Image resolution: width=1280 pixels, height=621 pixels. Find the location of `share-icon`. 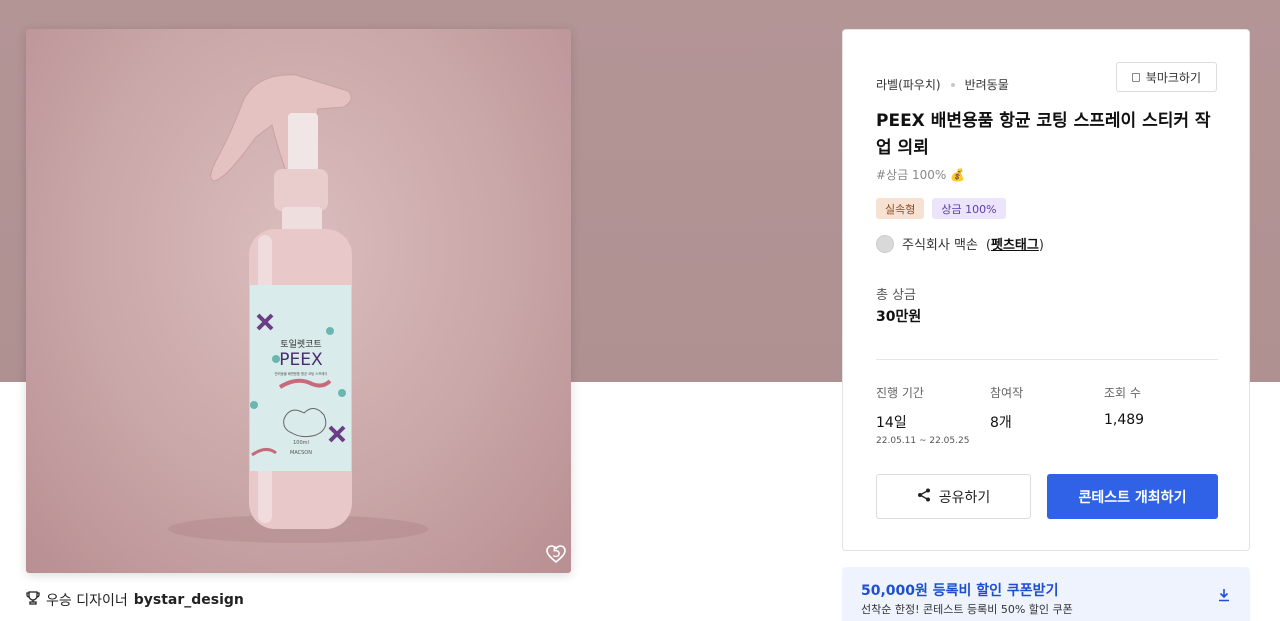

share-icon is located at coordinates (924, 497).